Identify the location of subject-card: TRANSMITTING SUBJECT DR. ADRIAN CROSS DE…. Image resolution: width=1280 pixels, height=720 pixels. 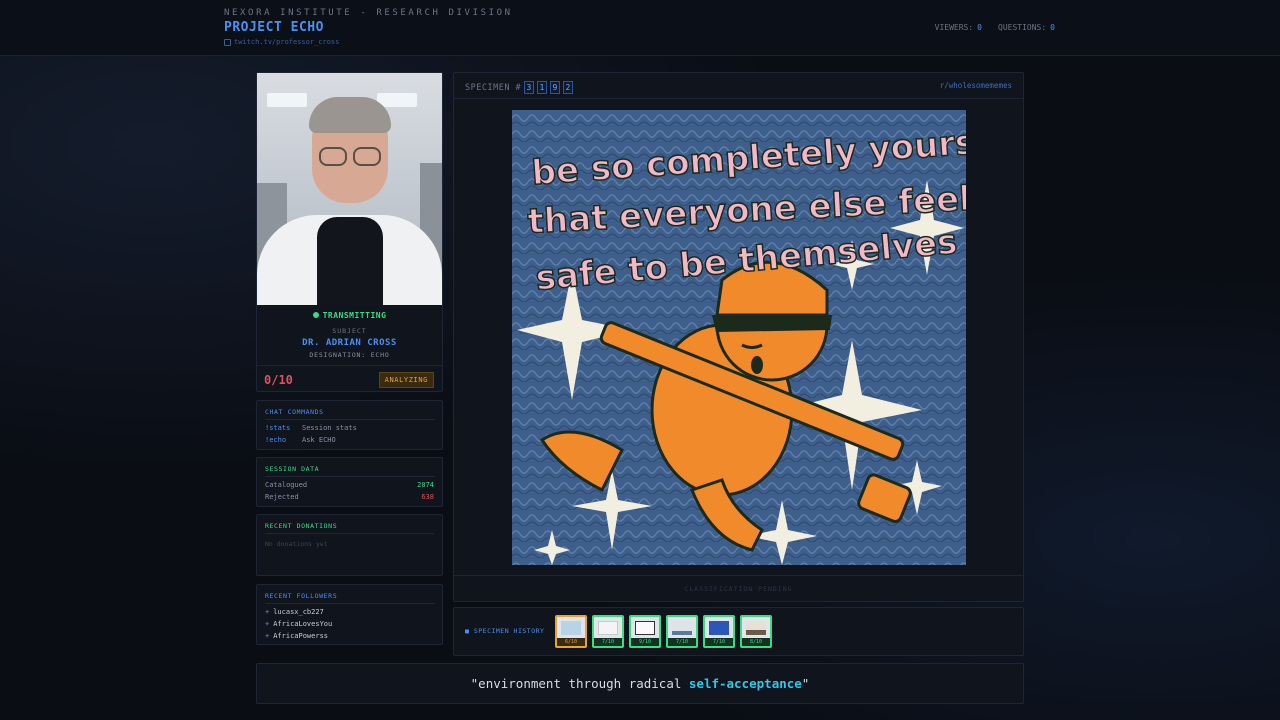
(349, 232).